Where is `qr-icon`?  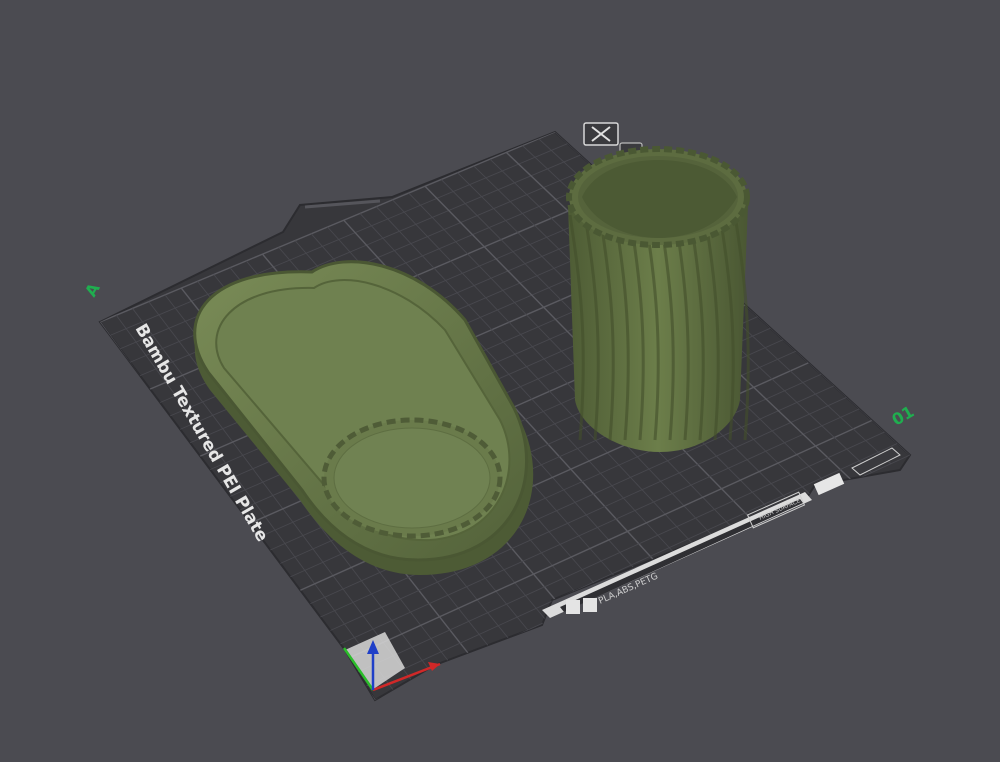 qr-icon is located at coordinates (590, 605).